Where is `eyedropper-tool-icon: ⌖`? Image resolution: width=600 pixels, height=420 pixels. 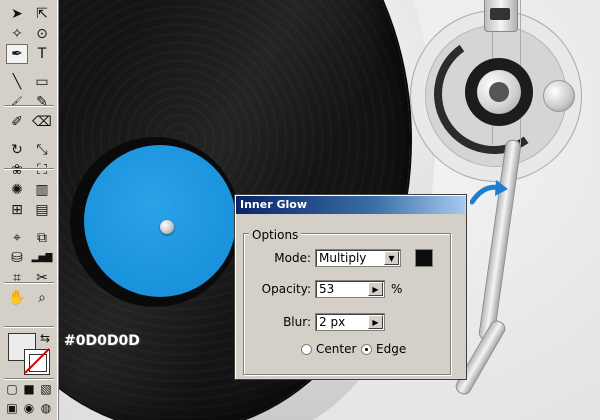 eyedropper-tool-icon: ⌖ is located at coordinates (17, 238).